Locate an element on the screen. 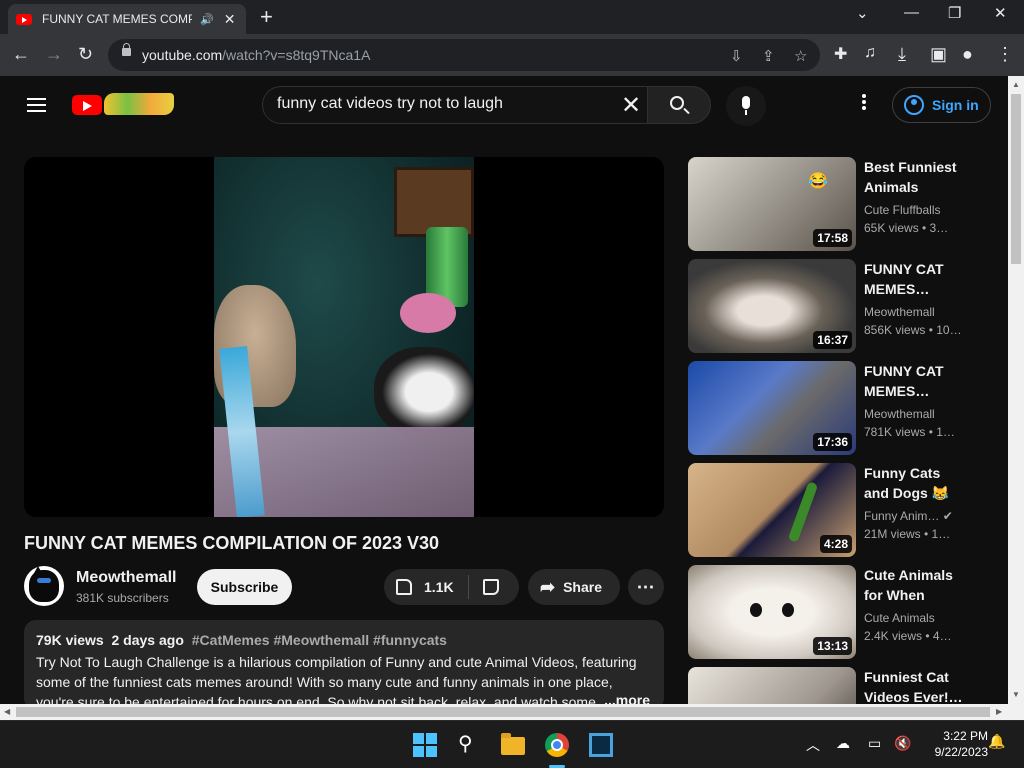 The image size is (1024, 768). duration-badge: 17:36 is located at coordinates (832, 442).